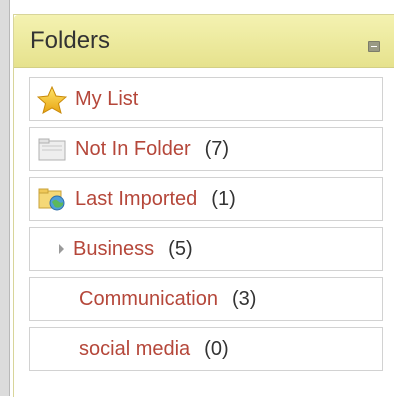 This screenshot has height=397, width=394. I want to click on folder-label: Last Imported, so click(136, 198).